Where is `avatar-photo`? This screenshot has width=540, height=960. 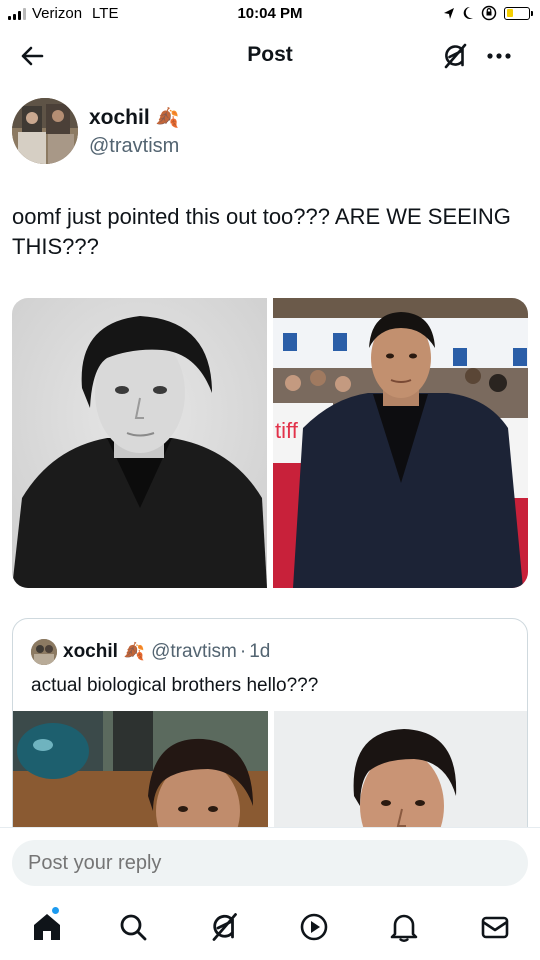
avatar-photo is located at coordinates (45, 131).